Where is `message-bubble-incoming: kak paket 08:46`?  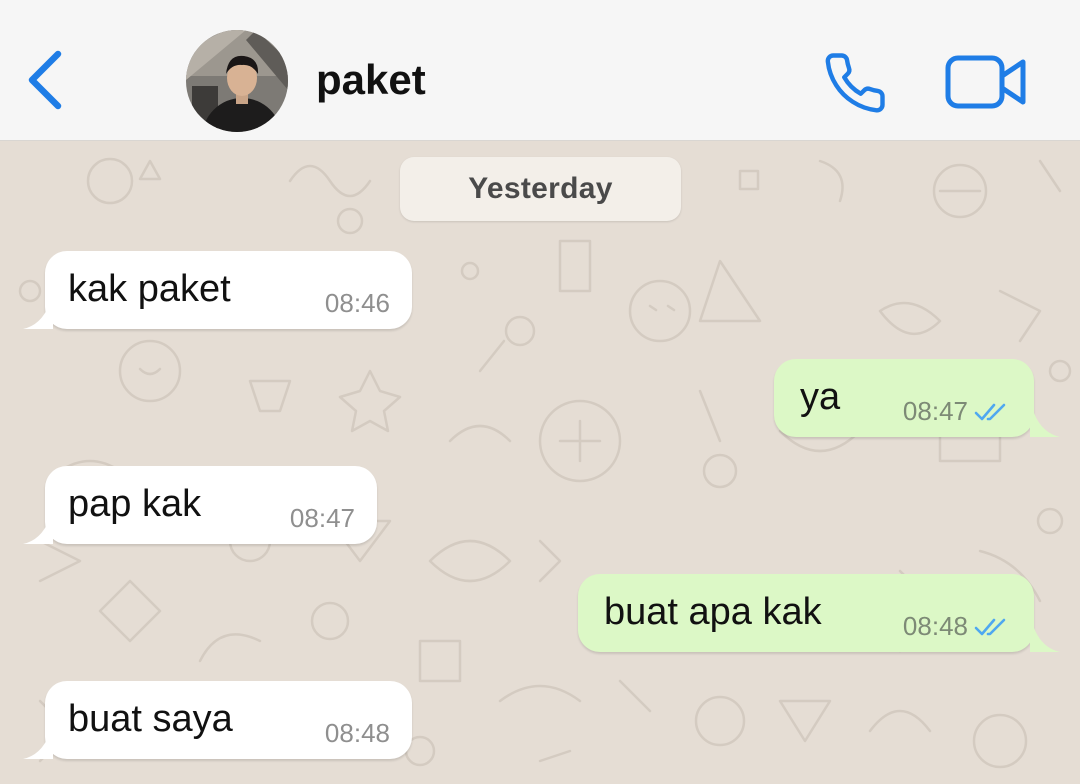 message-bubble-incoming: kak paket 08:46 is located at coordinates (217, 290).